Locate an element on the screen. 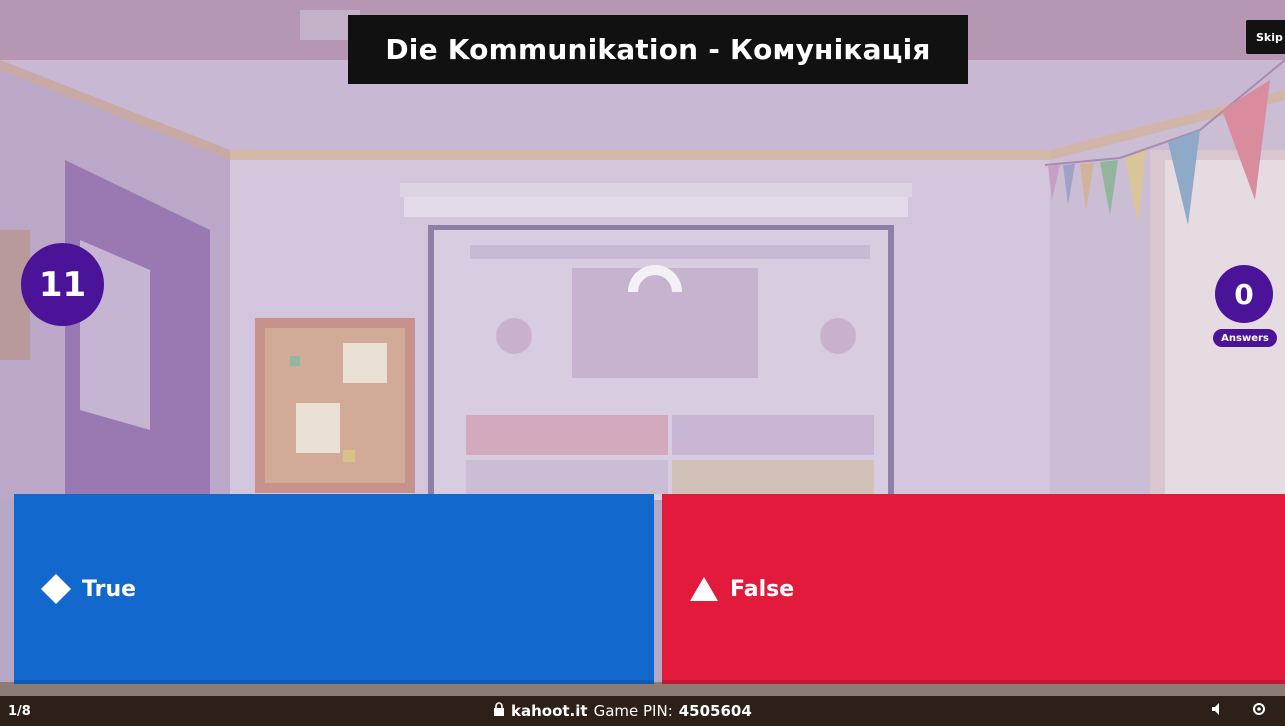  countdown-timer: 11 is located at coordinates (62, 284).